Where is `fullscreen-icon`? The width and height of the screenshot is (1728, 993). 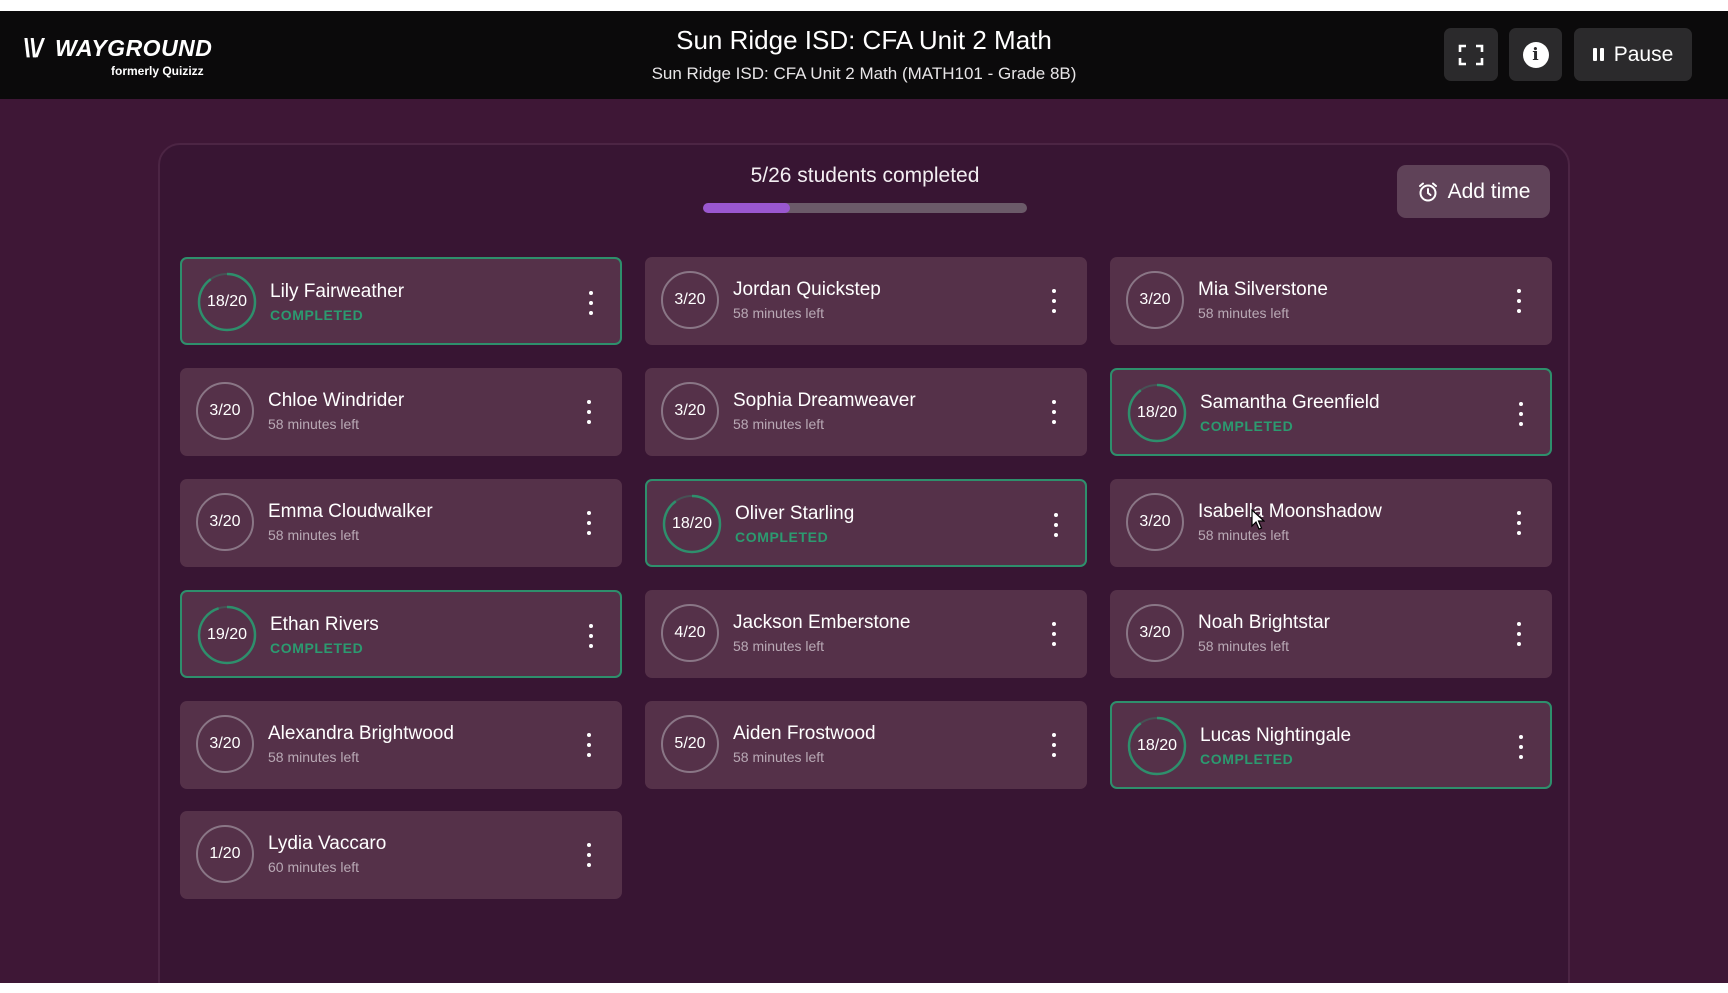 fullscreen-icon is located at coordinates (1471, 54).